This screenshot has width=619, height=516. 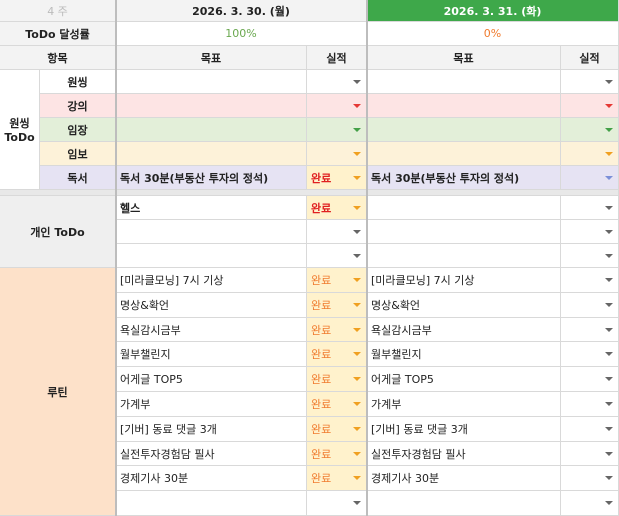 I want to click on goal-cell-day2: 월부챌린지, so click(x=464, y=354).